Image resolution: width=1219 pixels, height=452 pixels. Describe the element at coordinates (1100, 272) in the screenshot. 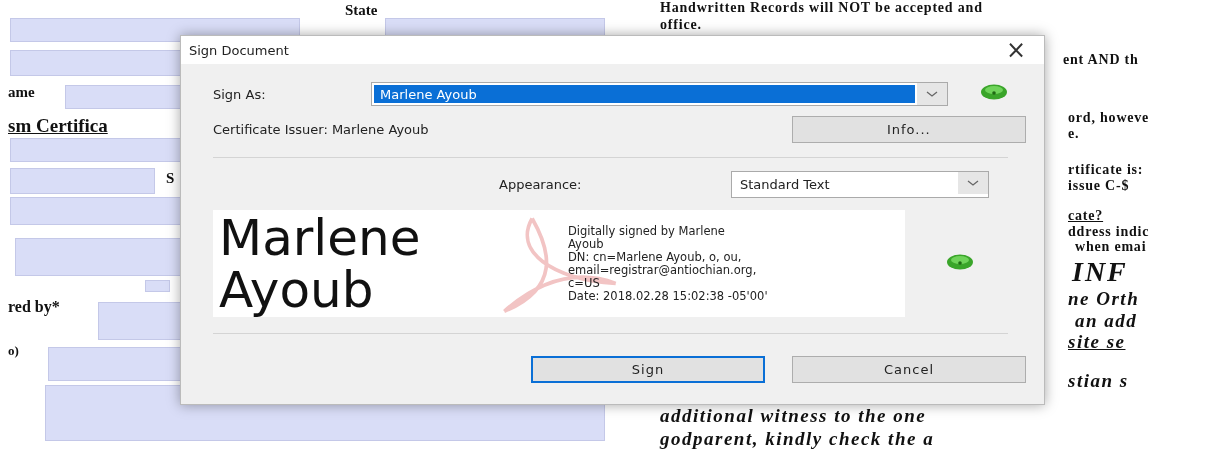

I see `document-text: INF` at that location.